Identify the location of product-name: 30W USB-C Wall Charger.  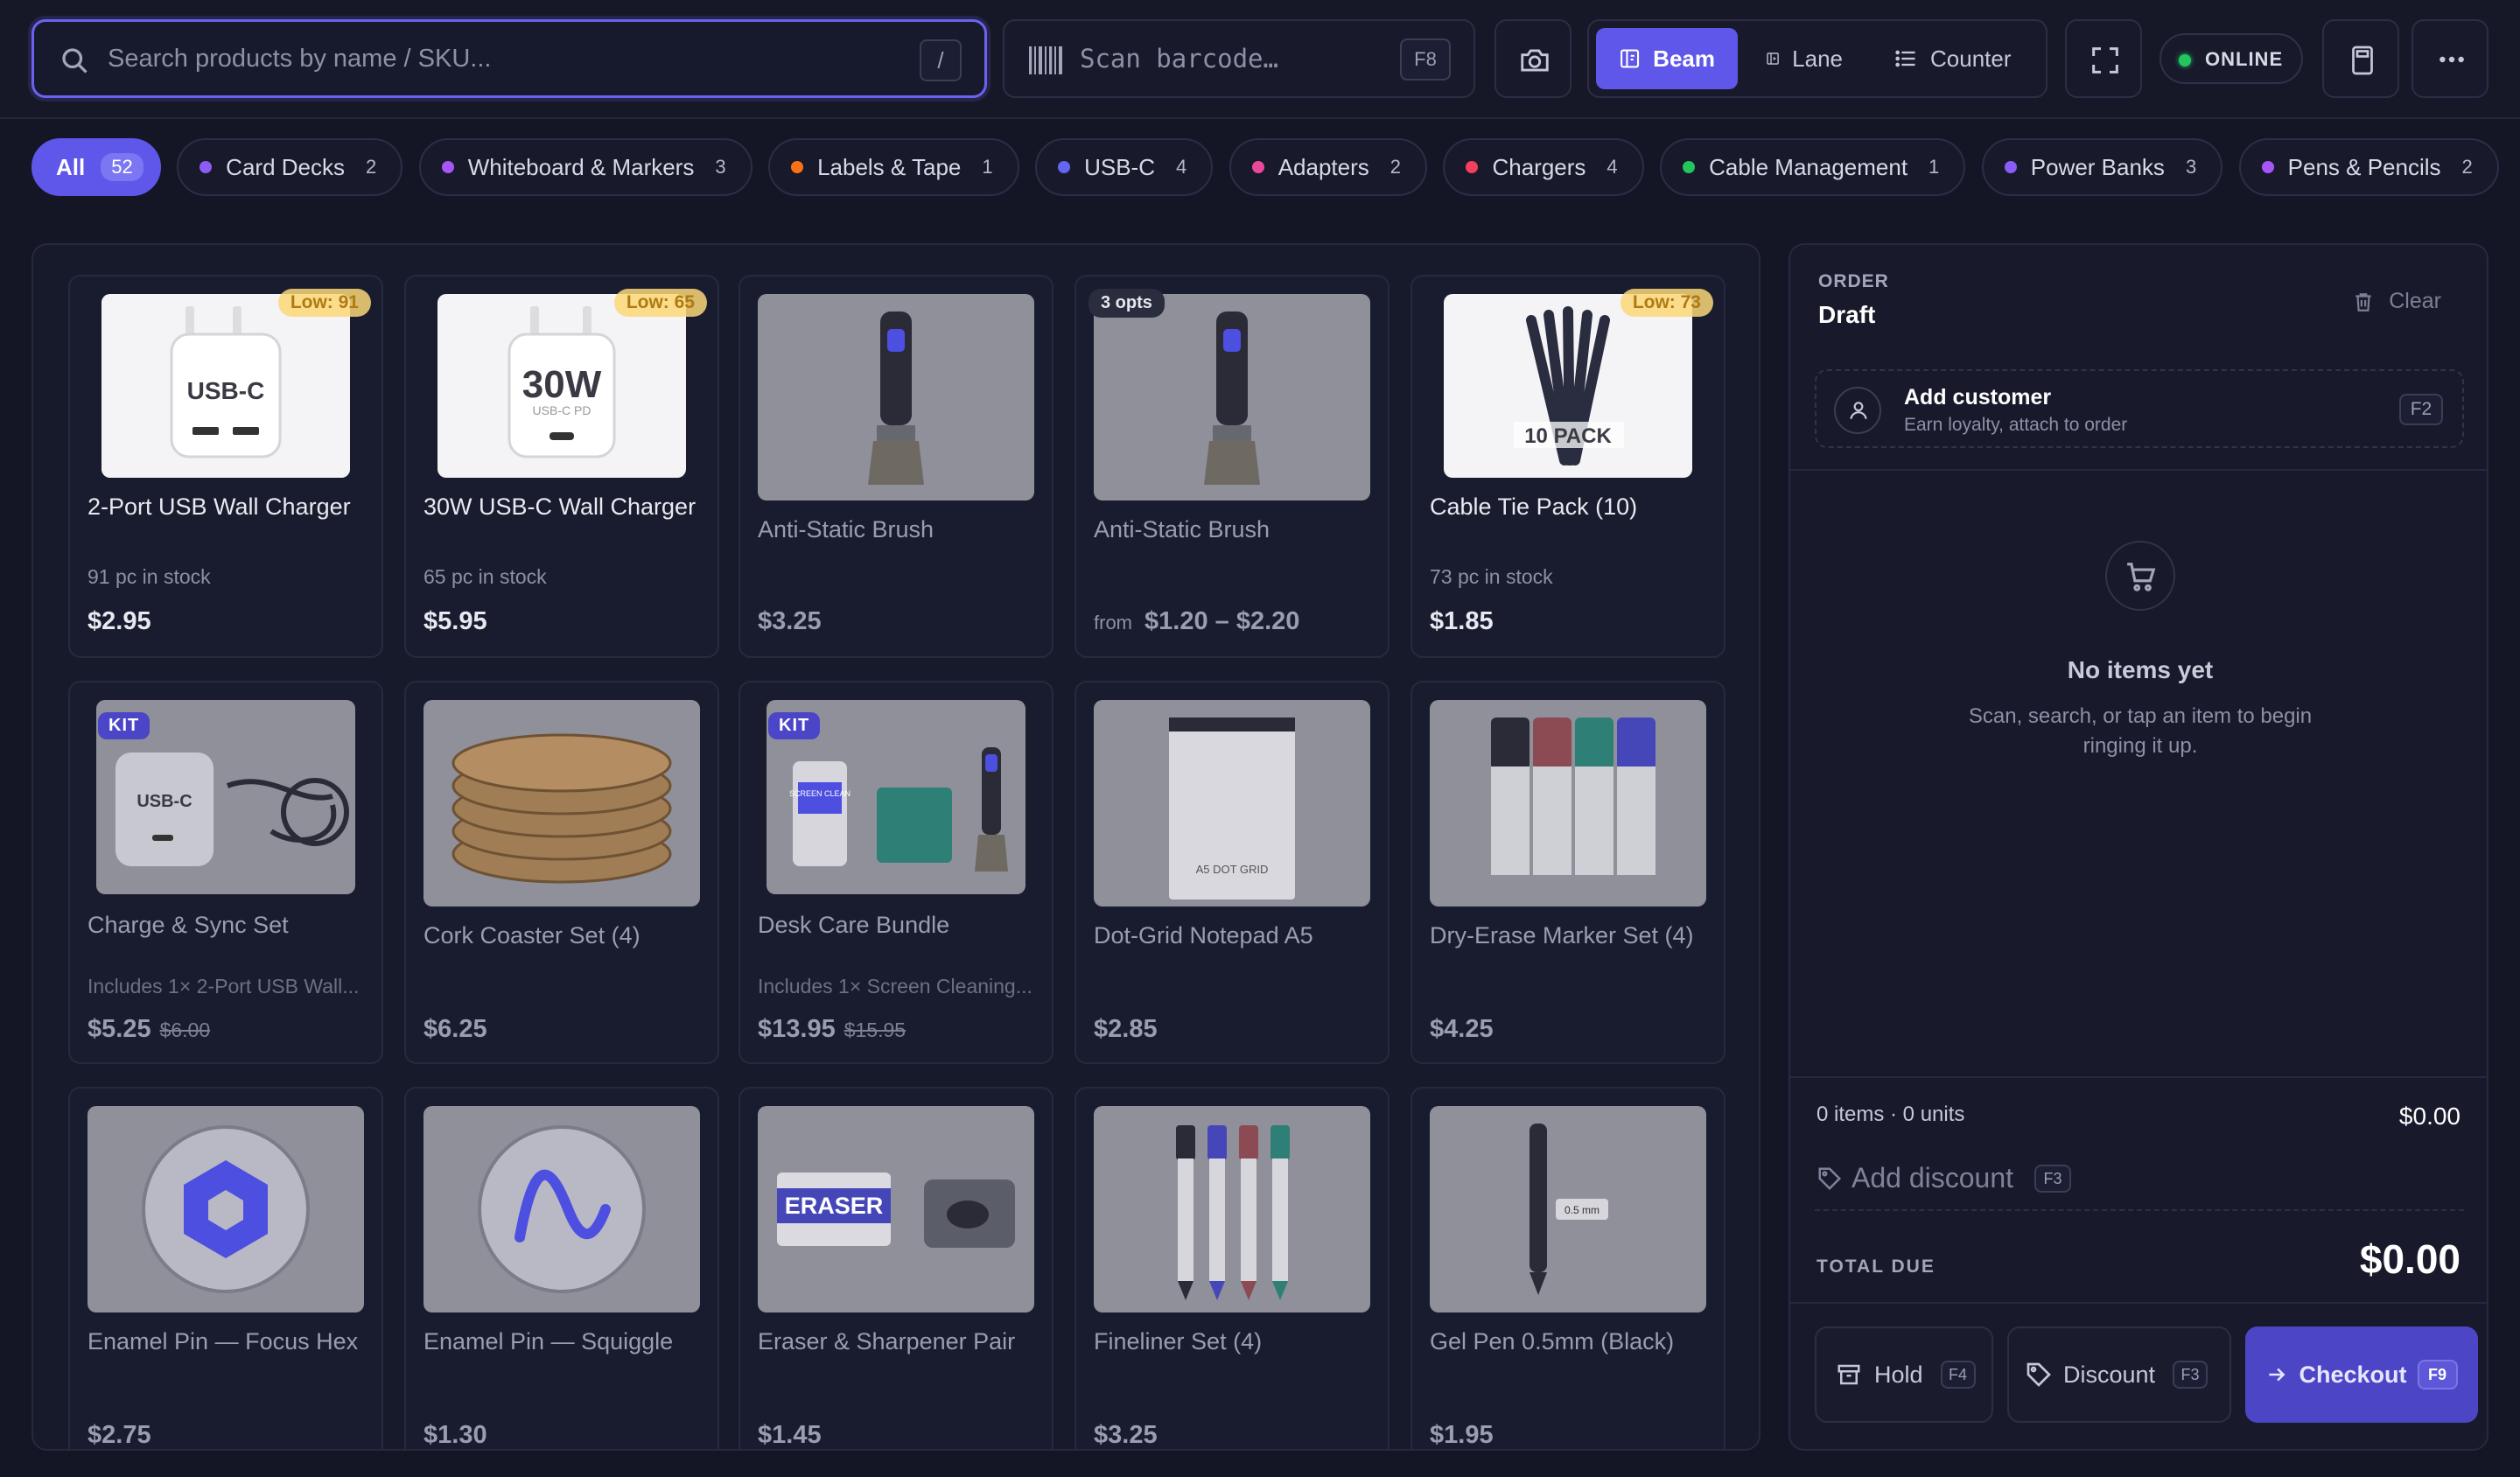
(560, 507).